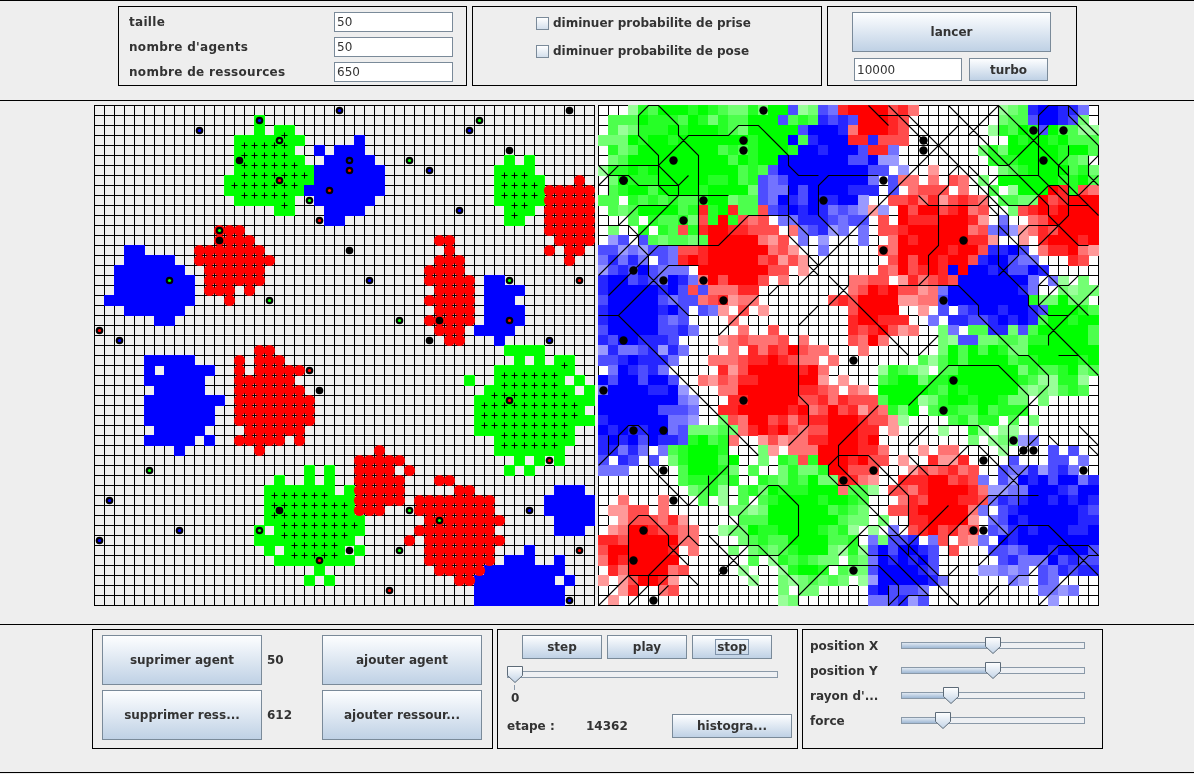 The height and width of the screenshot is (774, 1194). Describe the element at coordinates (607, 726) in the screenshot. I see `step-count: 14362` at that location.